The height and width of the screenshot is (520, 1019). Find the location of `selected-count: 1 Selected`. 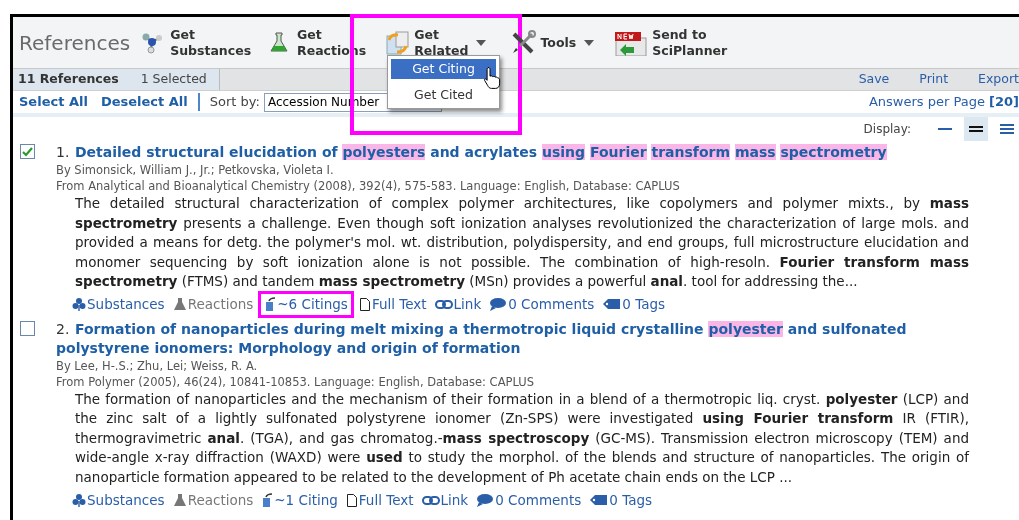

selected-count: 1 Selected is located at coordinates (173, 79).